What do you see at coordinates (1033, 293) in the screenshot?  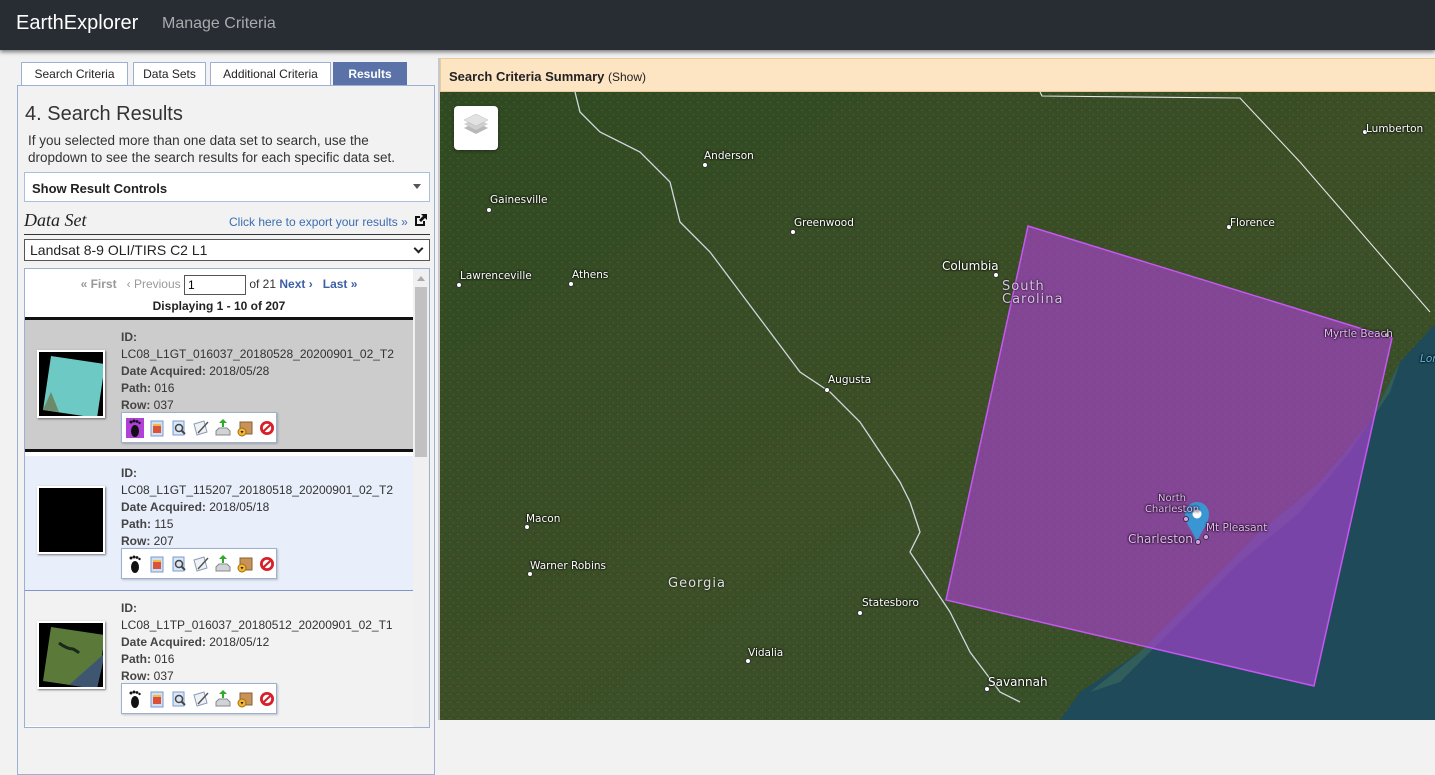 I see `state-label: South Carolina` at bounding box center [1033, 293].